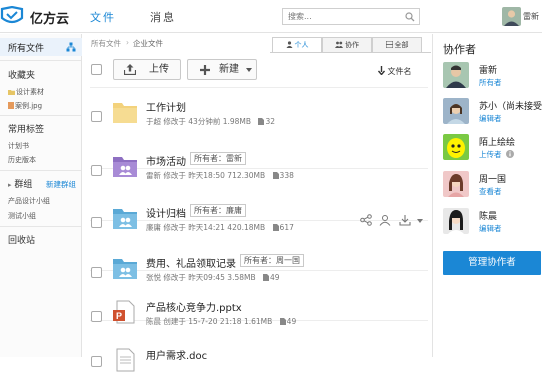  What do you see at coordinates (397, 44) in the screenshot?
I see `tab-all: 全部` at bounding box center [397, 44].